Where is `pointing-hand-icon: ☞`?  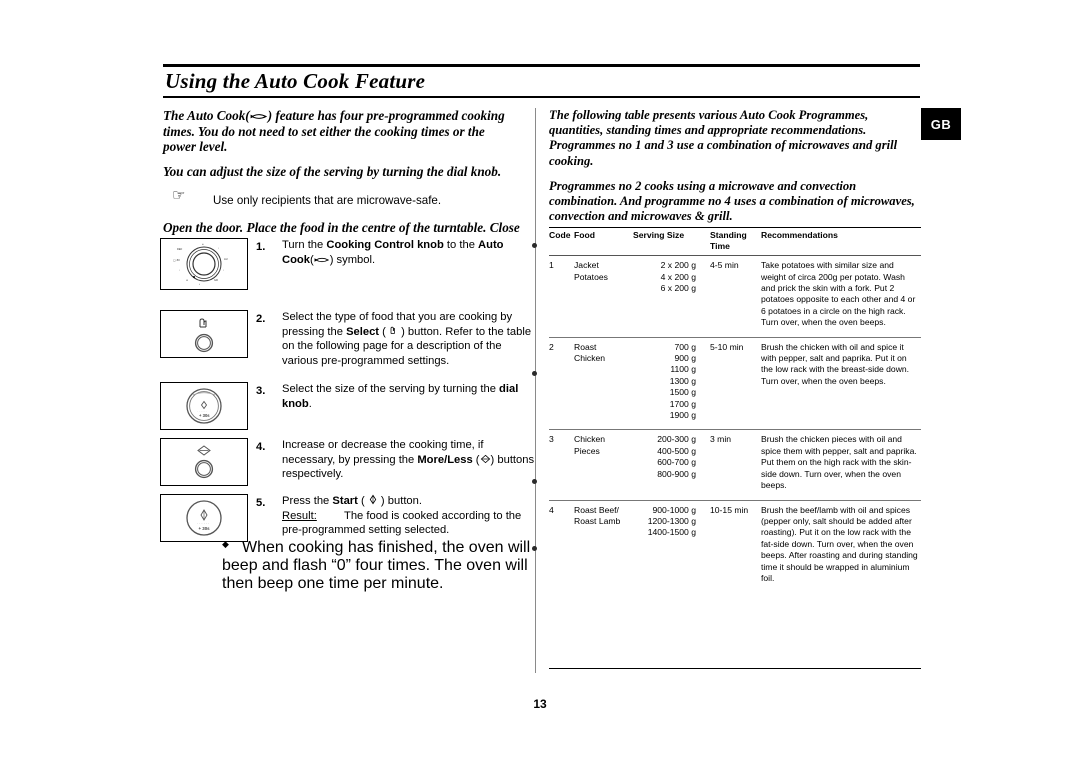
pointing-hand-icon: ☞ is located at coordinates (179, 195).